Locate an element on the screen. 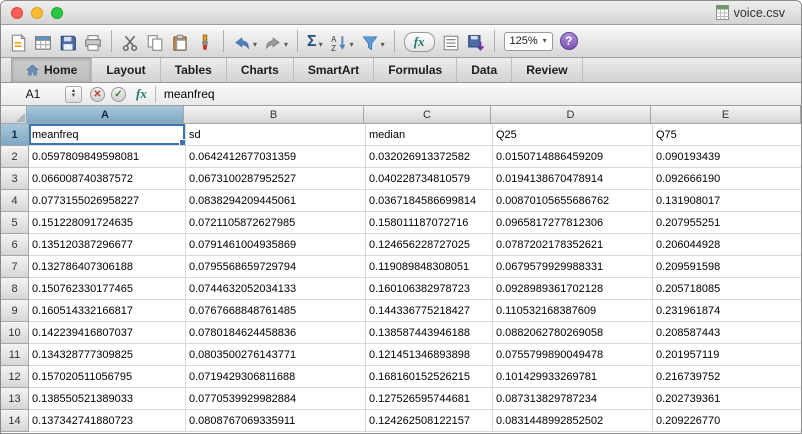 The height and width of the screenshot is (434, 802). zoom-dropdown: 125% ▾ is located at coordinates (528, 41).